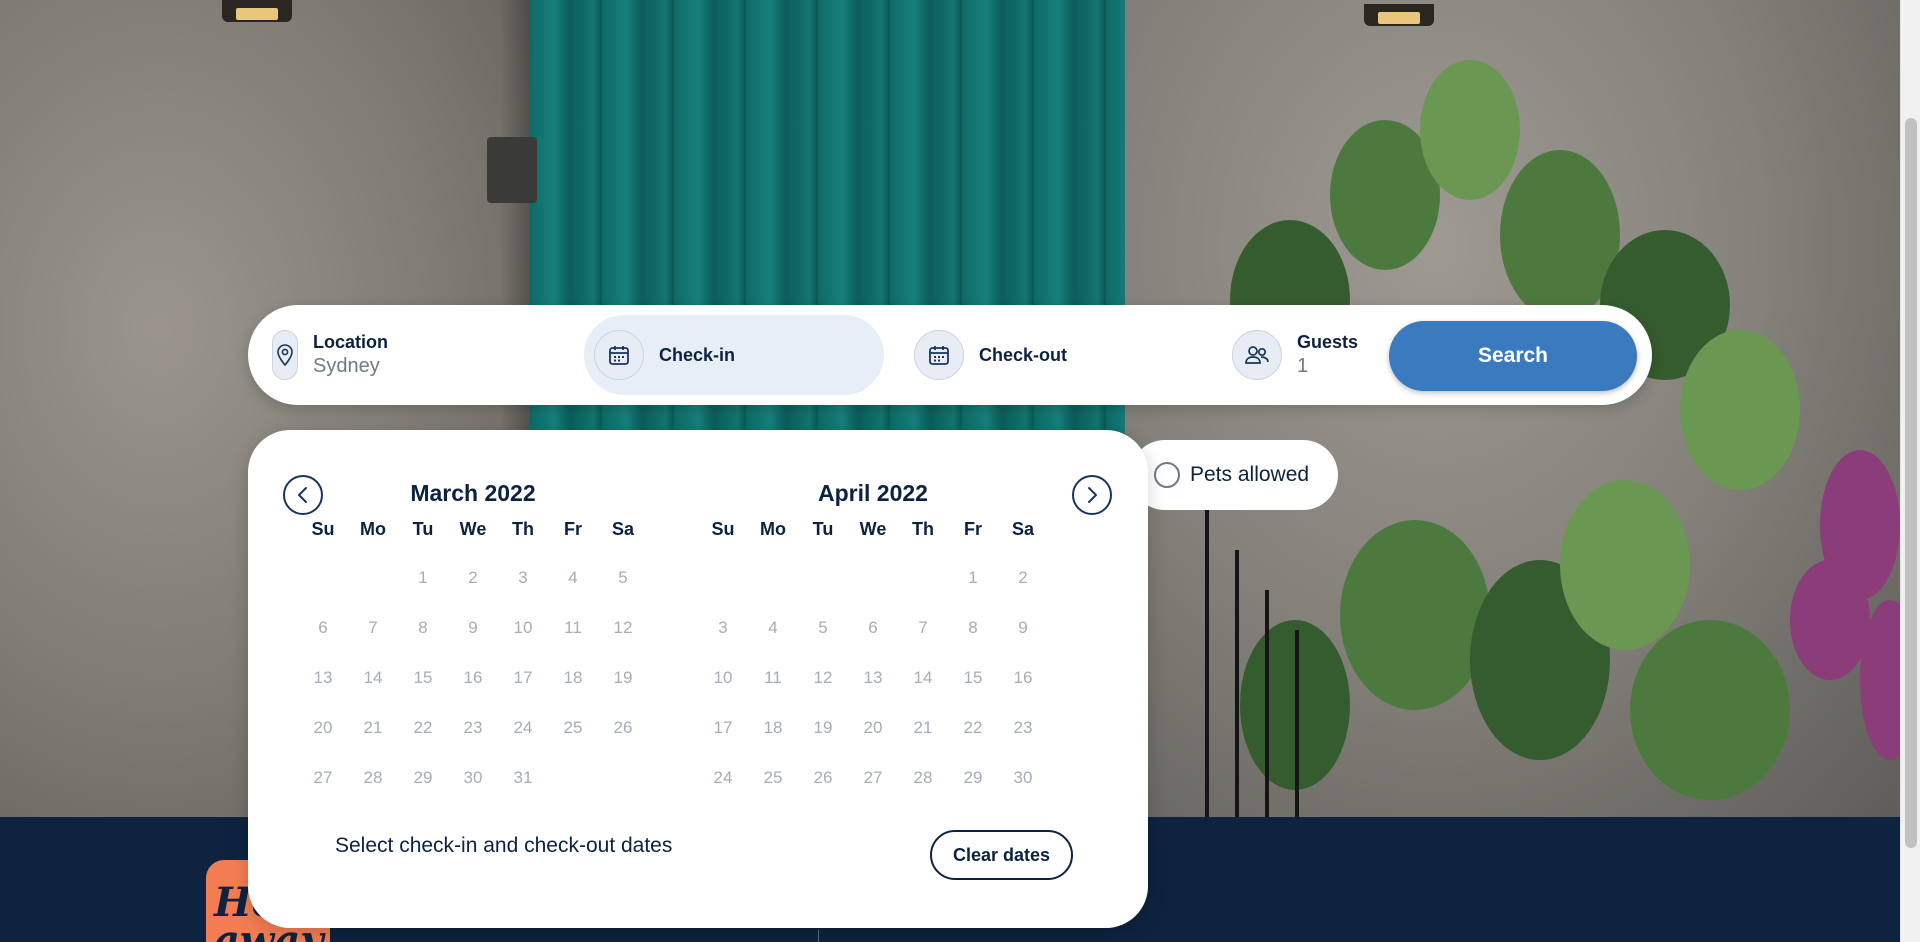 The height and width of the screenshot is (942, 1920). I want to click on guests-field: Guests 1, so click(1307, 355).